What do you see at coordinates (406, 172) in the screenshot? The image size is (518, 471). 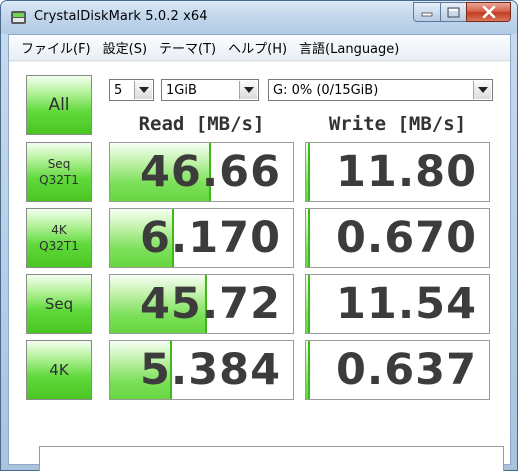 I see `write-value-0: 11.80` at bounding box center [406, 172].